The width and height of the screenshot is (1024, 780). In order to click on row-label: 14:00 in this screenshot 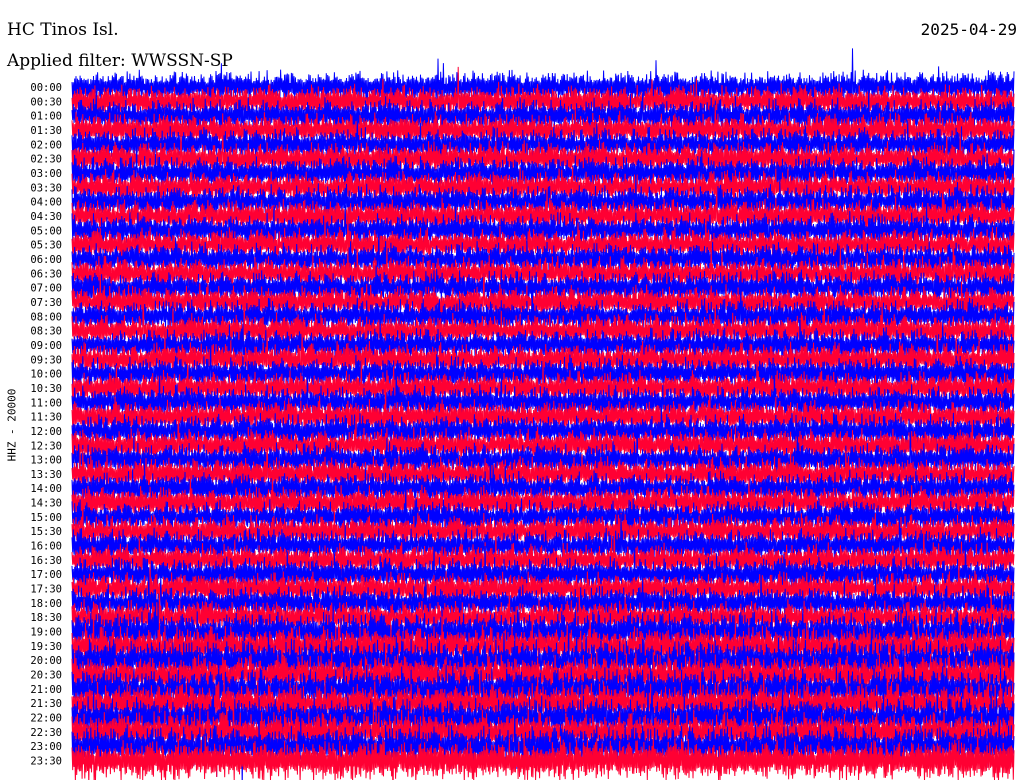, I will do `click(46, 489)`.